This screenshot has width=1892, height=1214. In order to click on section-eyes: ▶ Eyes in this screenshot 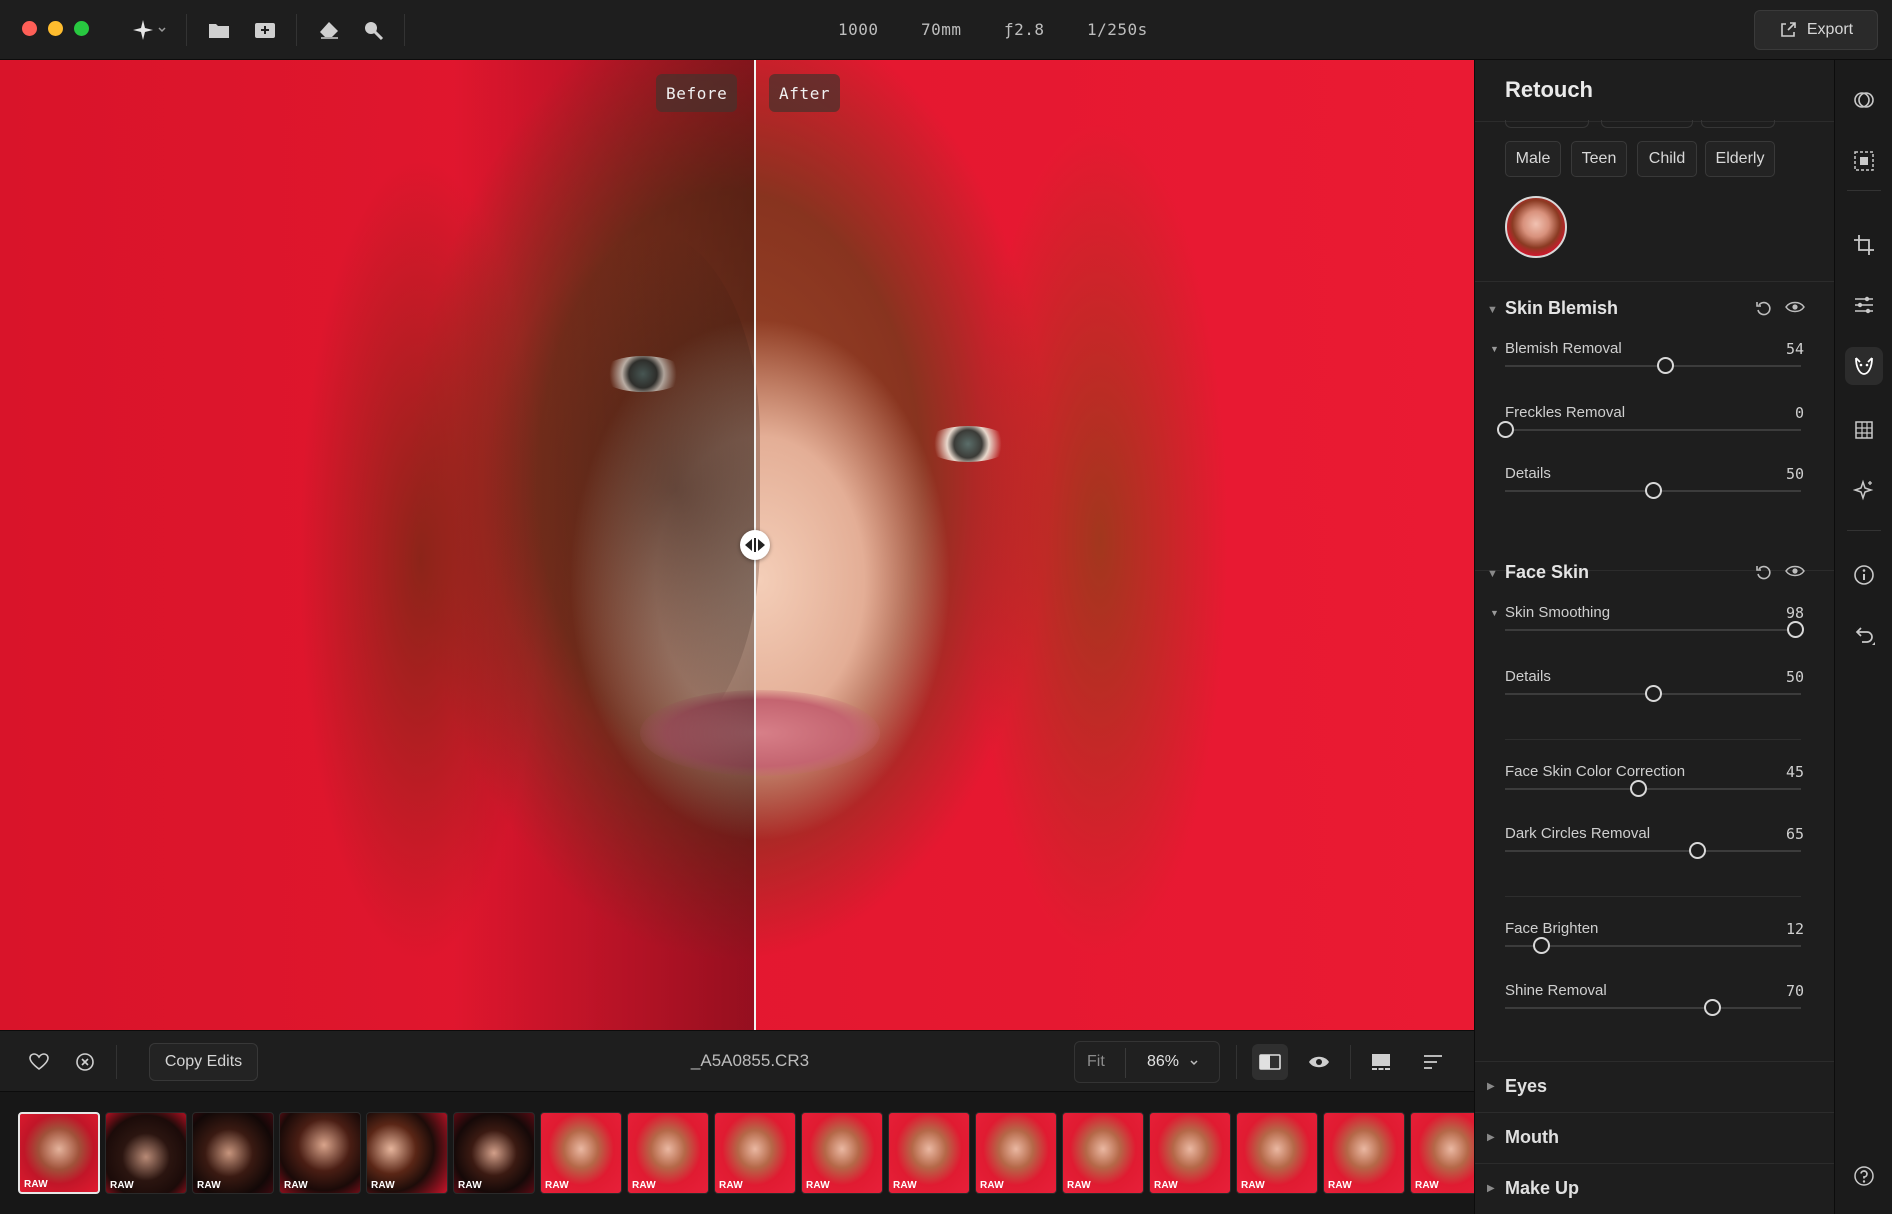, I will do `click(1654, 1086)`.